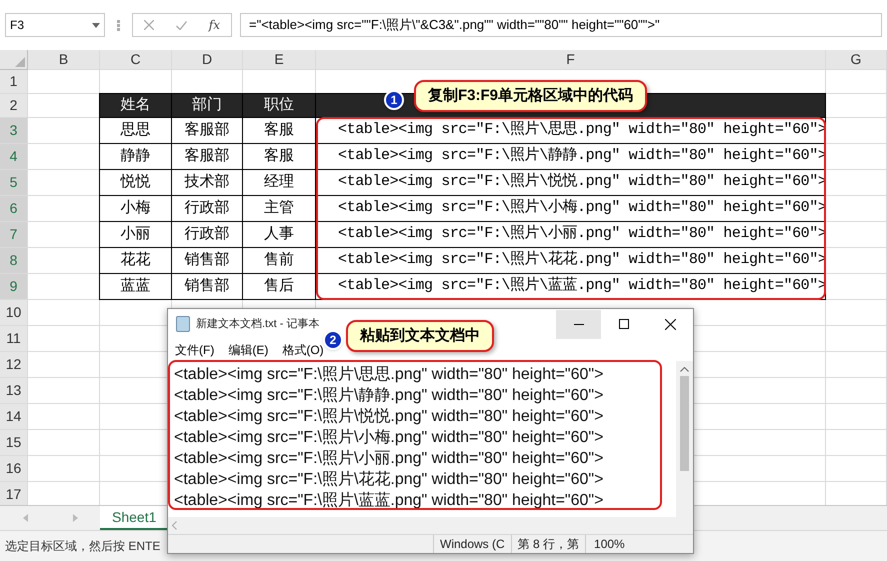 This screenshot has height=561, width=887. Describe the element at coordinates (135, 105) in the screenshot. I see `column-heading: 姓名` at that location.